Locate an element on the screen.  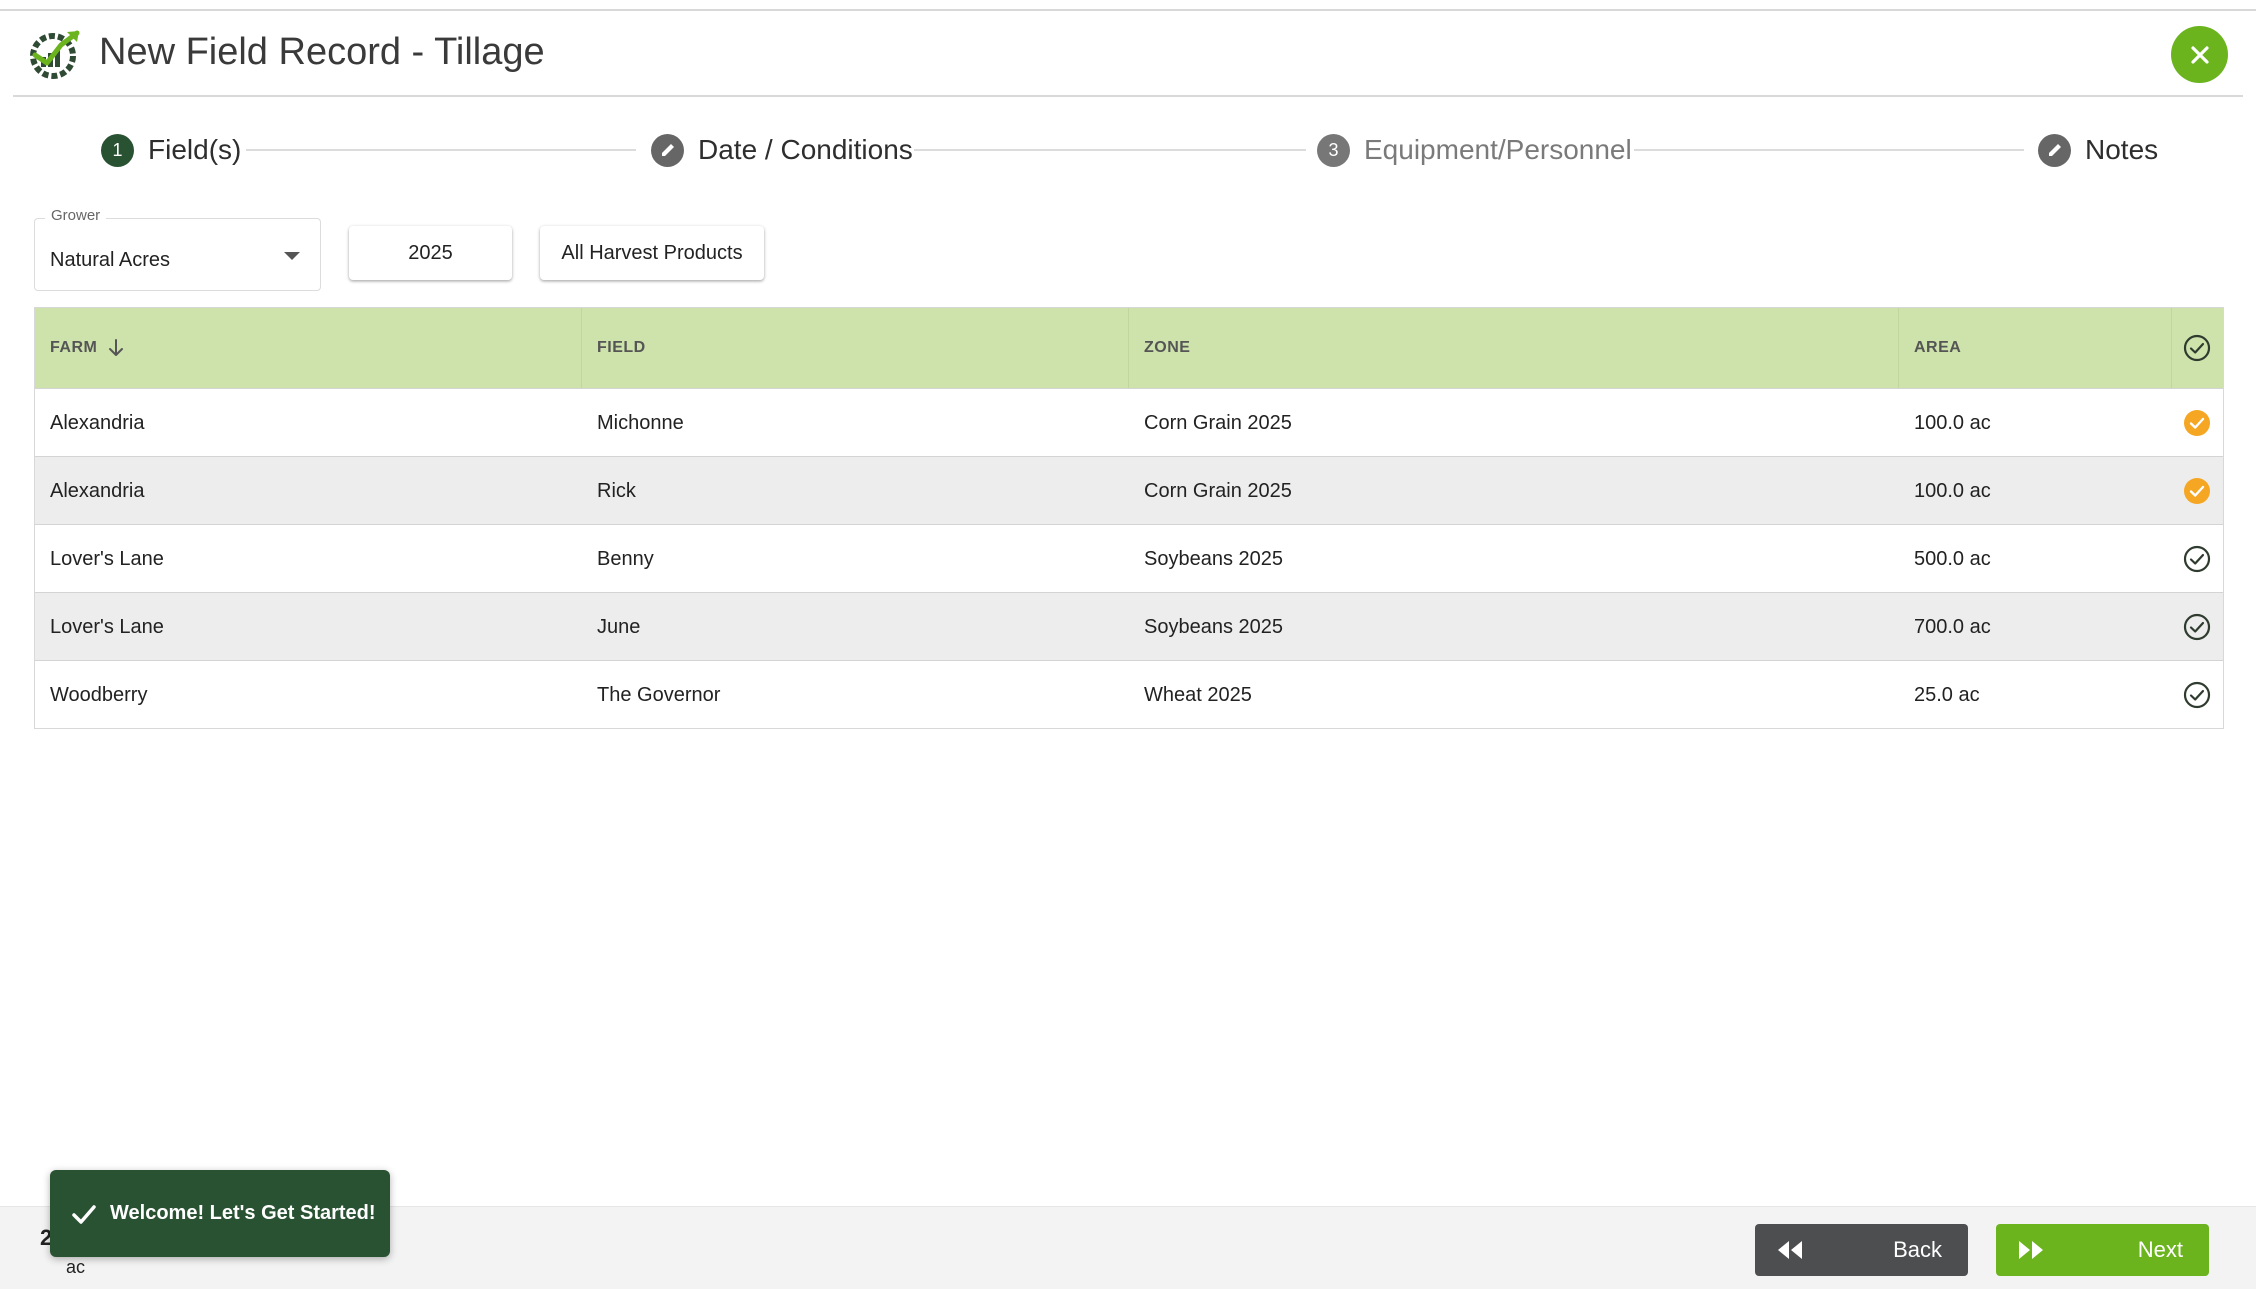
step-equipment-personnel: 3 Equipment/Personnel is located at coordinates (1474, 150).